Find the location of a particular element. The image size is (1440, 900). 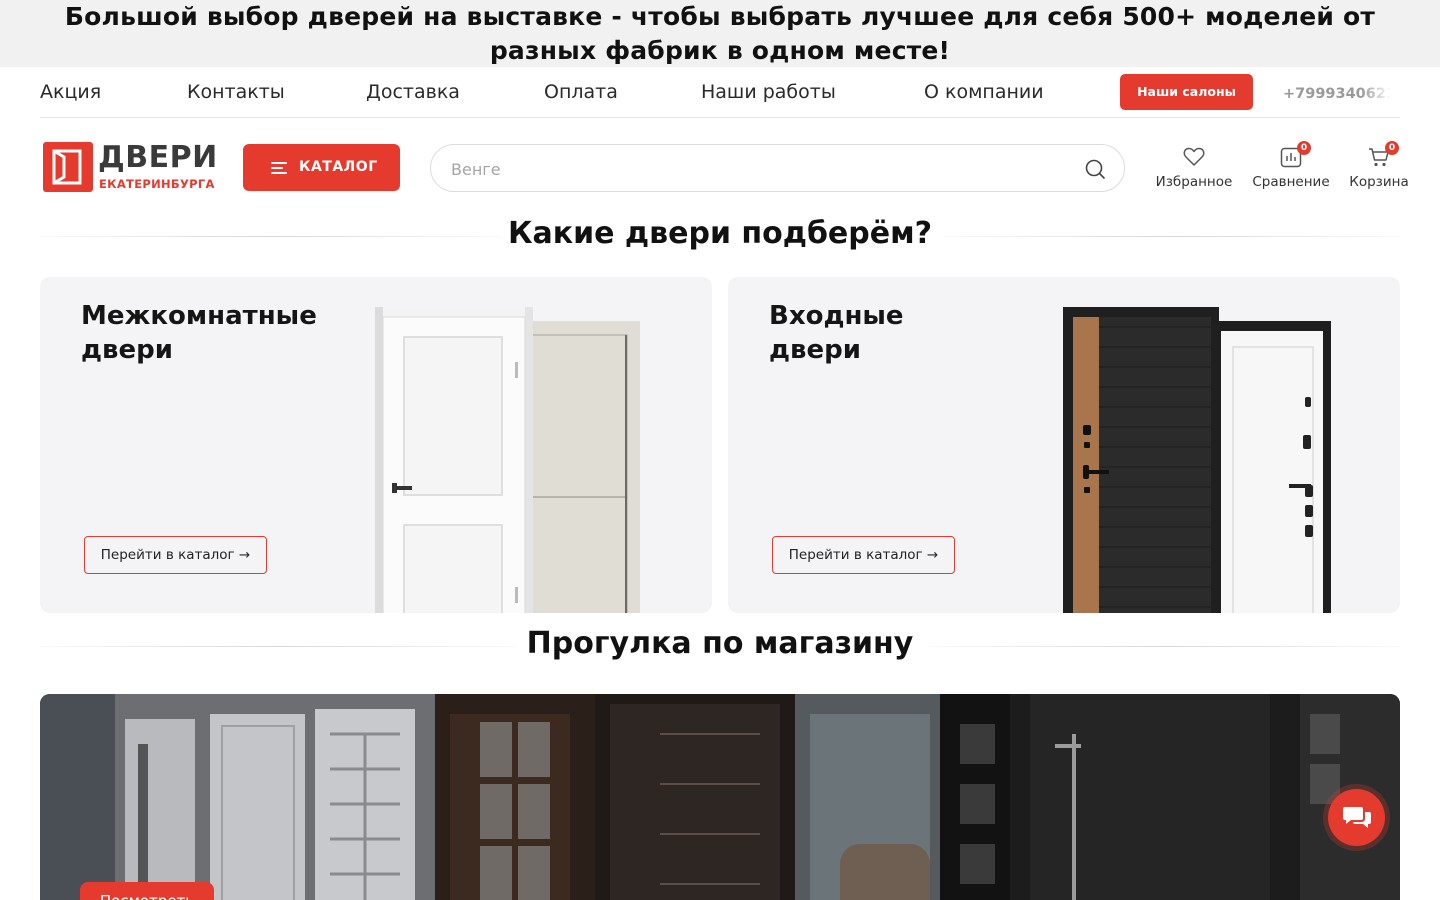

nav-link-payment: Оплата is located at coordinates (581, 92).